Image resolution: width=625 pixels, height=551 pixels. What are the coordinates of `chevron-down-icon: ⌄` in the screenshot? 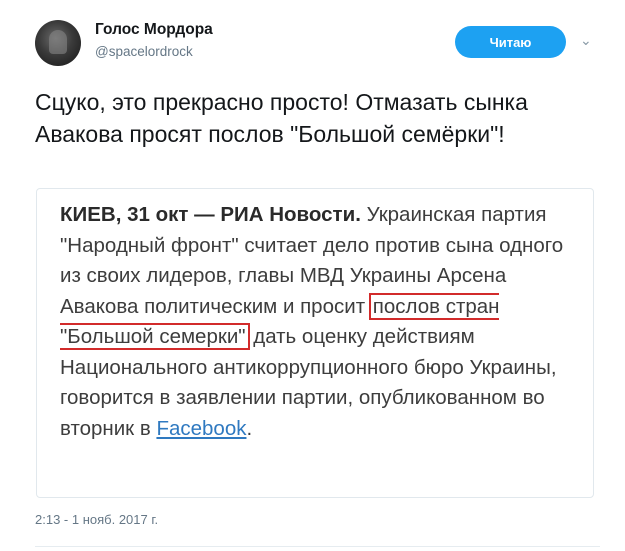 It's located at (586, 40).